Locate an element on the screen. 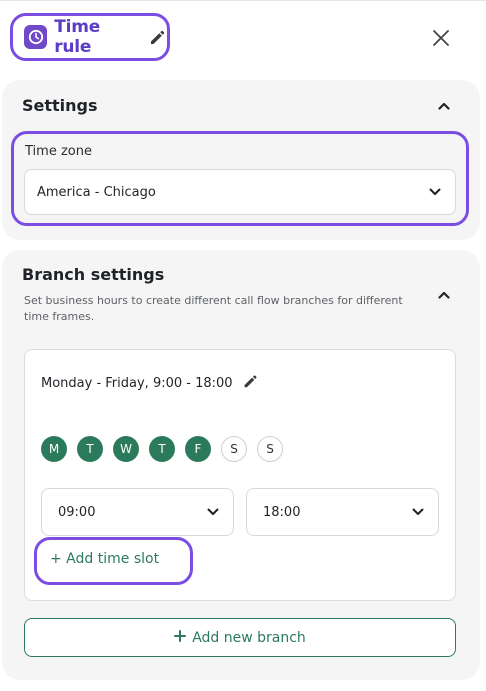 This screenshot has width=486, height=691. day-letter: F is located at coordinates (198, 449).